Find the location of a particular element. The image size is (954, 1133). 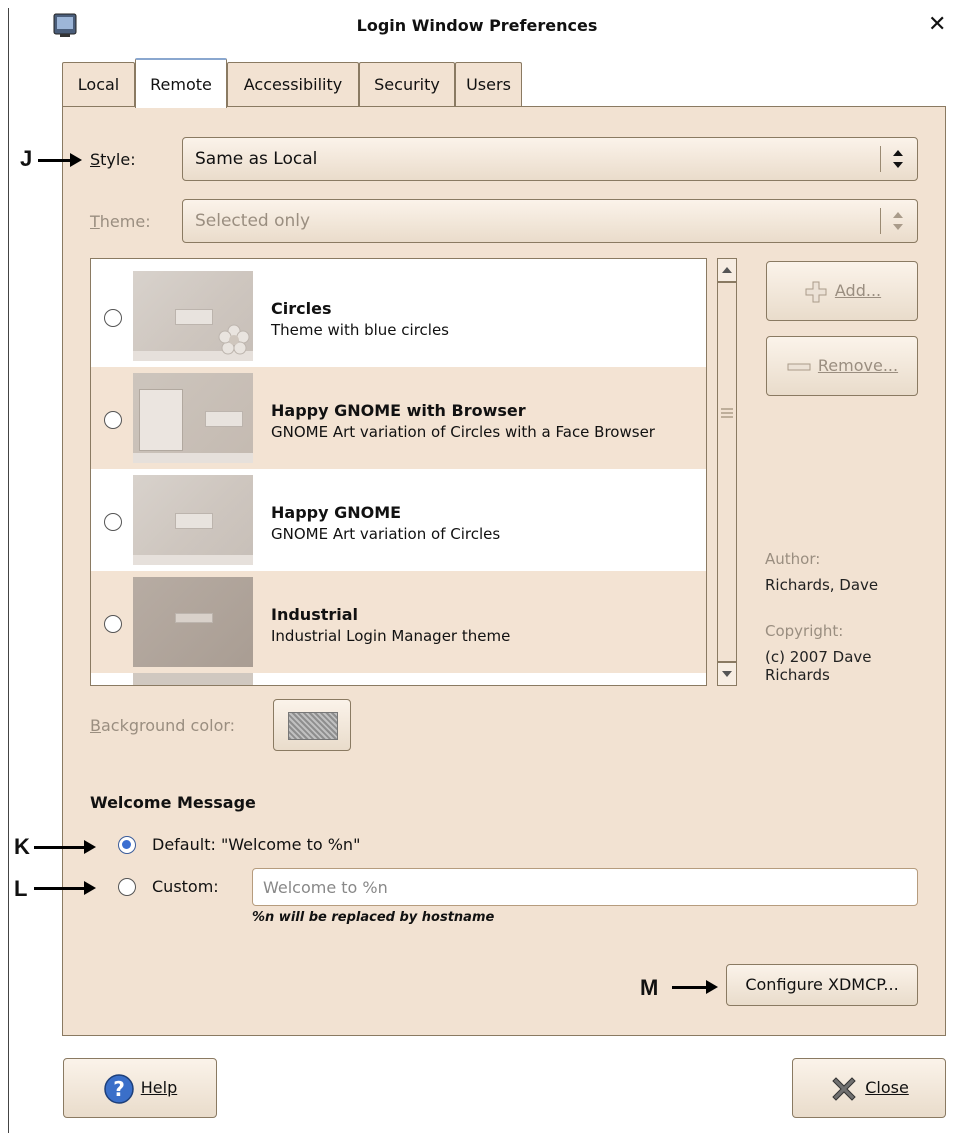

annotation-k: K is located at coordinates (22, 846).